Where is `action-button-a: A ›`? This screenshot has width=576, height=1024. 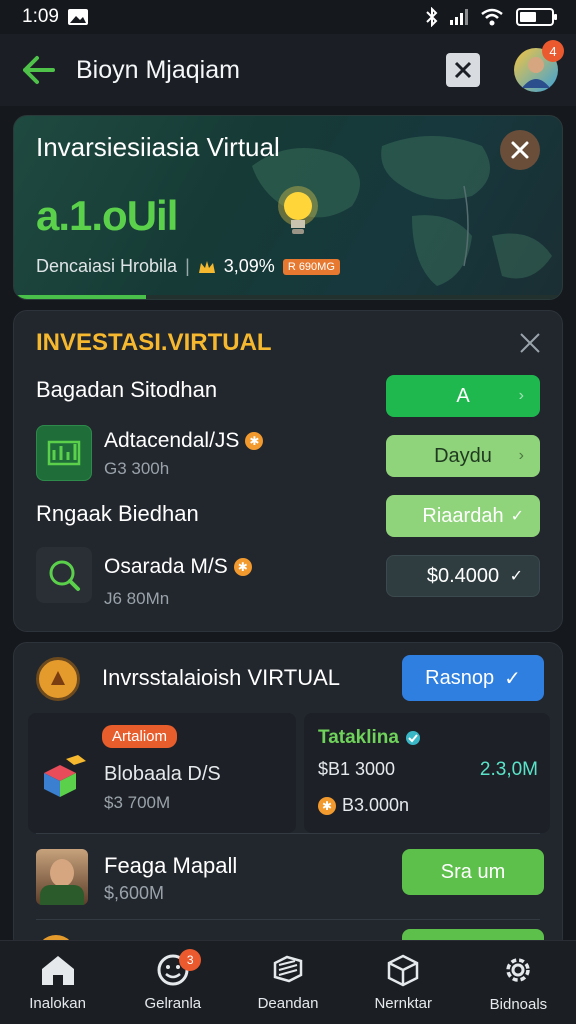 action-button-a: A › is located at coordinates (463, 396).